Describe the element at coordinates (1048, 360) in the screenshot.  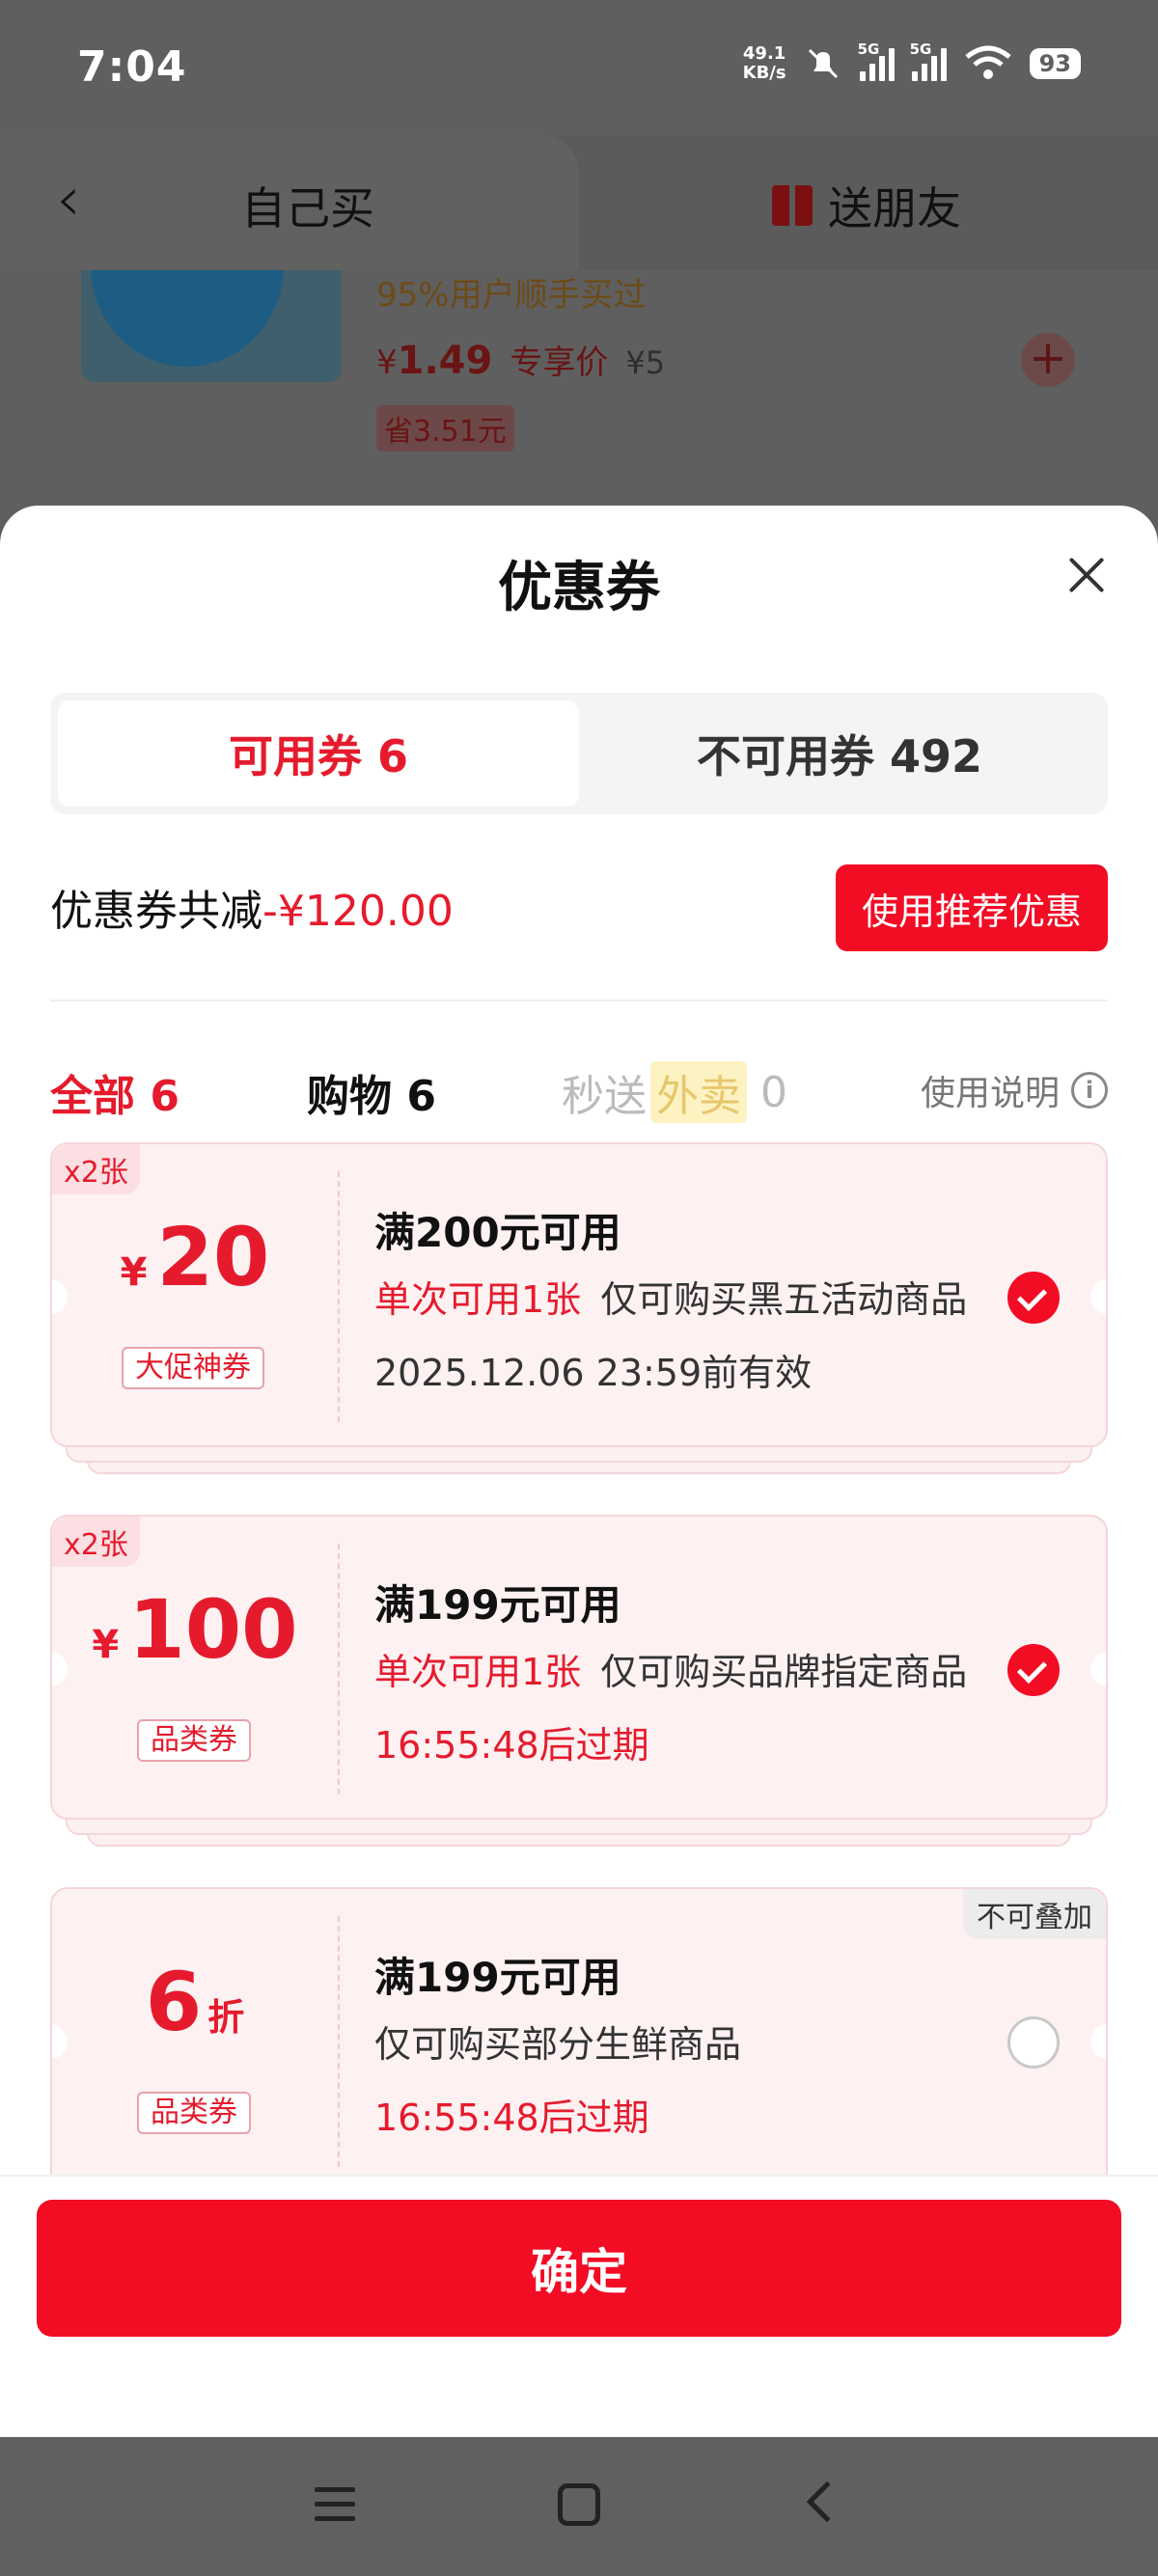
I see `add-icon: +` at that location.